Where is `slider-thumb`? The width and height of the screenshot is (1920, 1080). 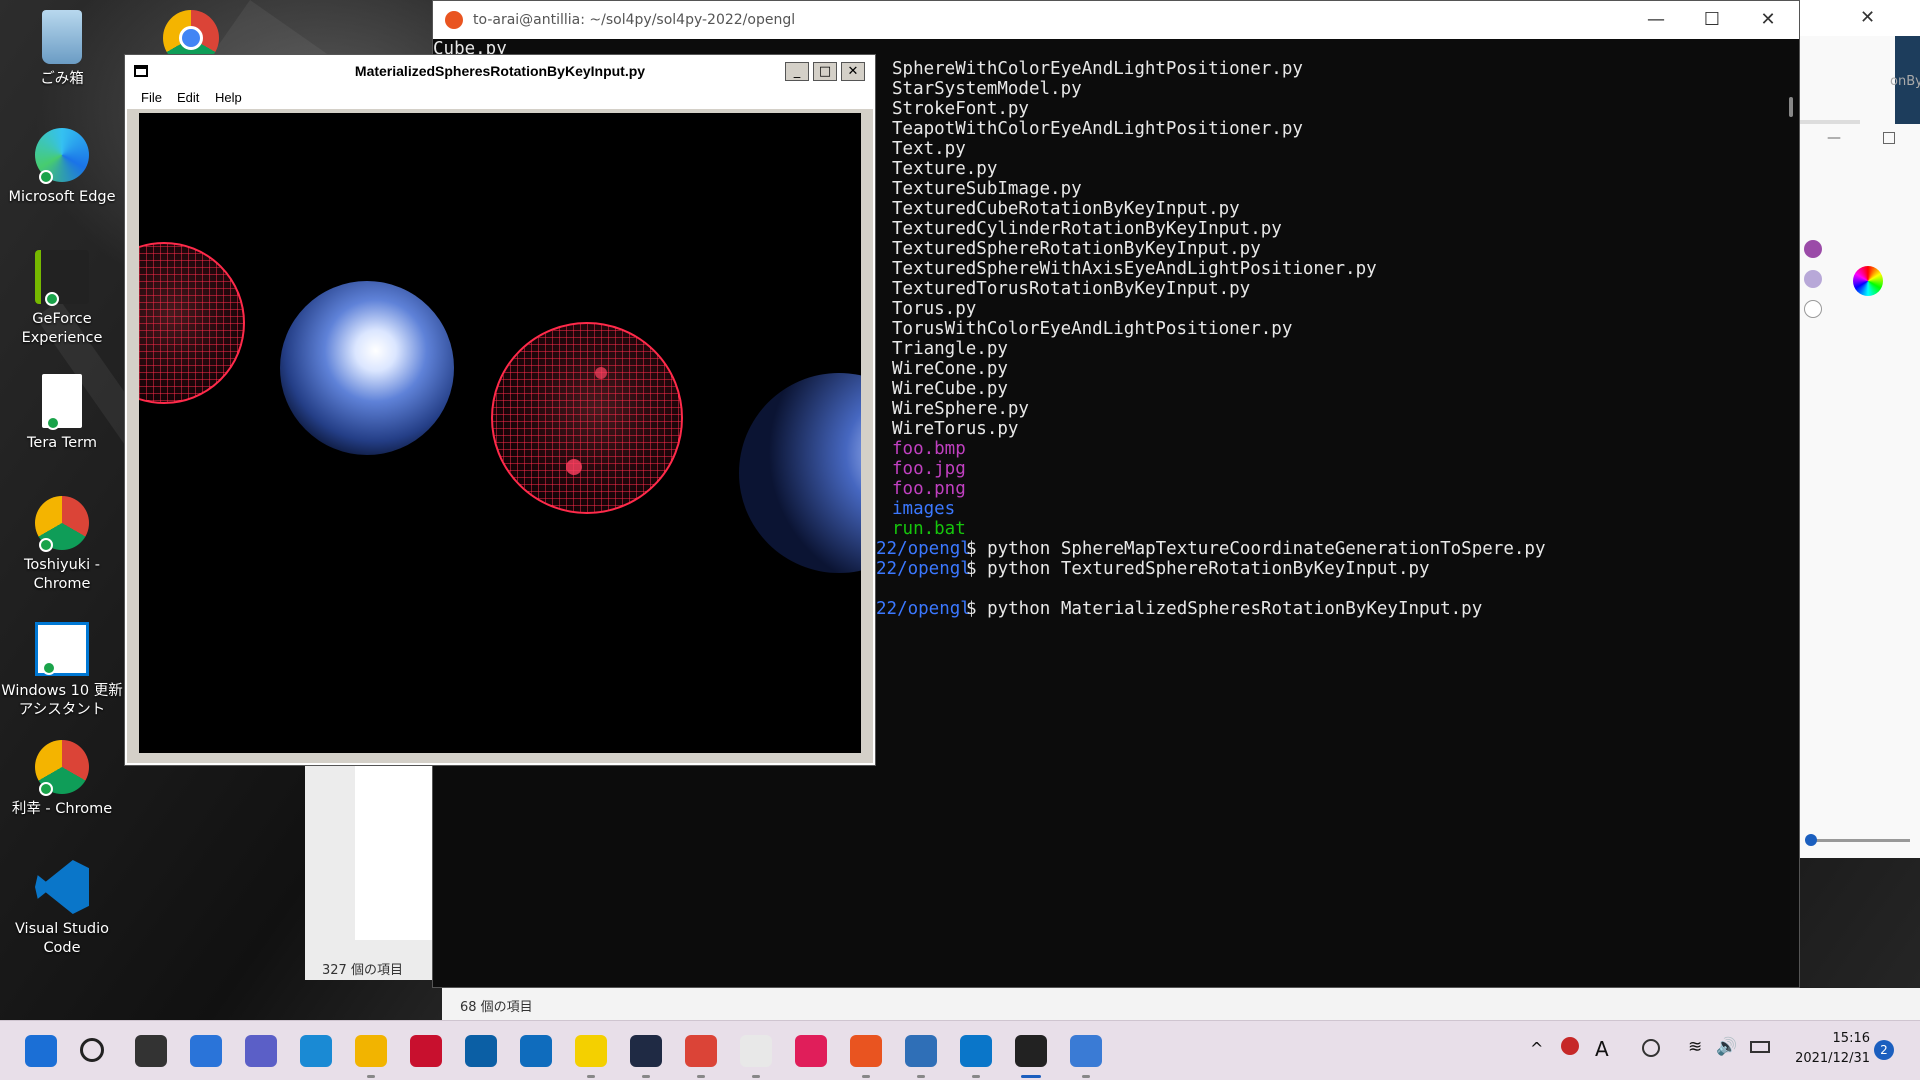
slider-thumb is located at coordinates (1811, 840).